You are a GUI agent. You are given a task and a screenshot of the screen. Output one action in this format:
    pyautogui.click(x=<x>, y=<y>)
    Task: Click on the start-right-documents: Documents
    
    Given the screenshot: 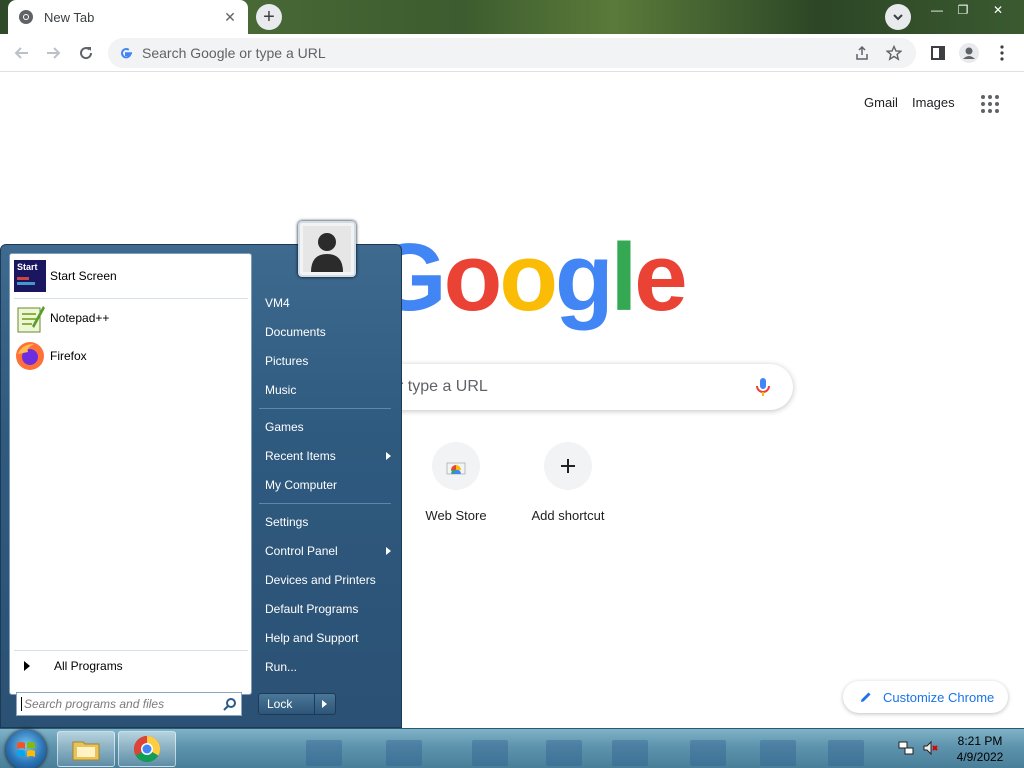 What is the action you would take?
    pyautogui.click(x=326, y=332)
    